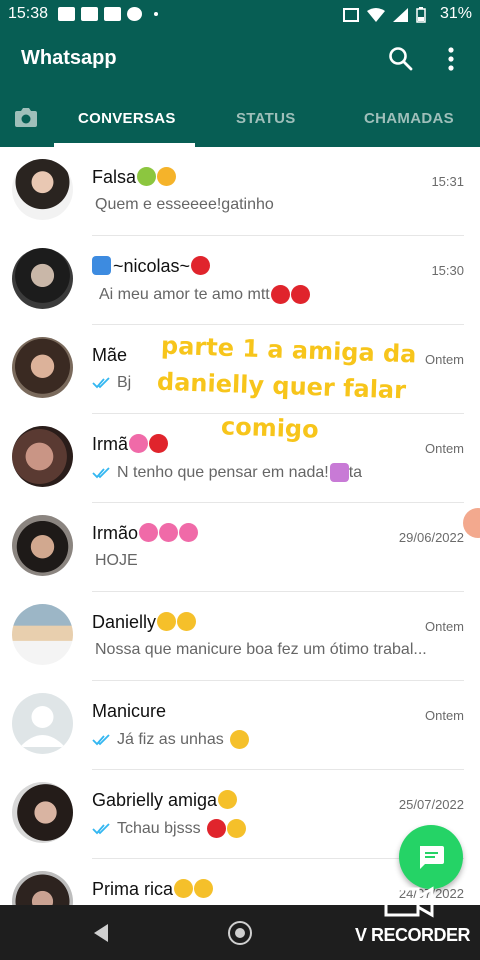 This screenshot has width=480, height=960. I want to click on chat-time: 29/06/2022, so click(431, 537).